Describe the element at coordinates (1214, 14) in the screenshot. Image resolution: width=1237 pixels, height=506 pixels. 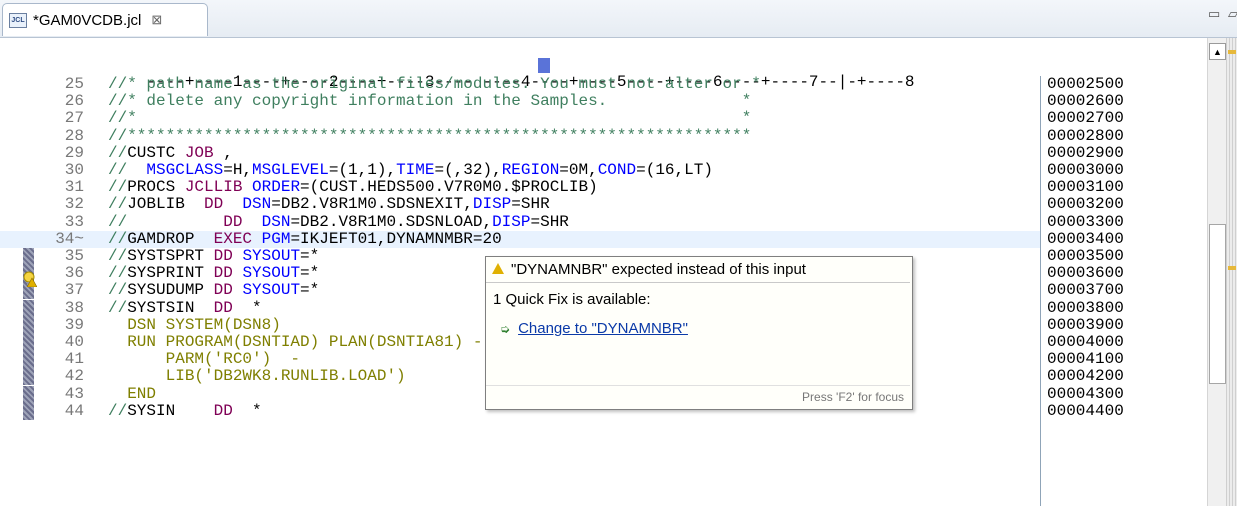
I see `minimize-icon: ▭` at that location.